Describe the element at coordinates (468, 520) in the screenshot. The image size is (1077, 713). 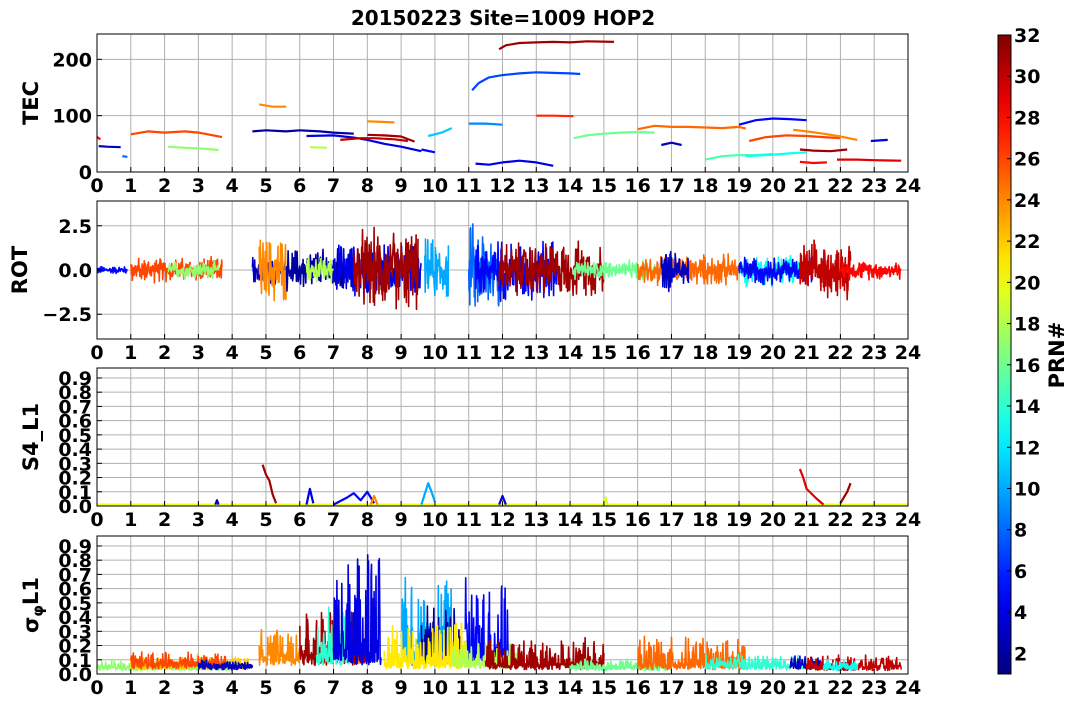
I see `x-tick-label: 11` at that location.